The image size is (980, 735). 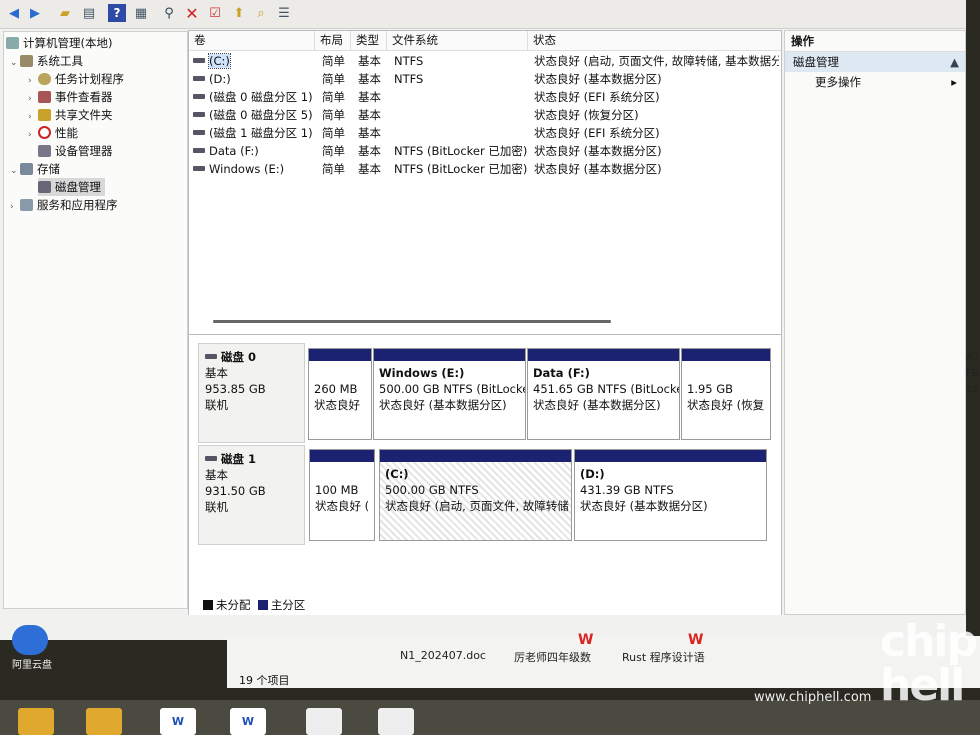 What do you see at coordinates (46, 61) in the screenshot?
I see `tree-system-tools: ⌄ 系统工具` at bounding box center [46, 61].